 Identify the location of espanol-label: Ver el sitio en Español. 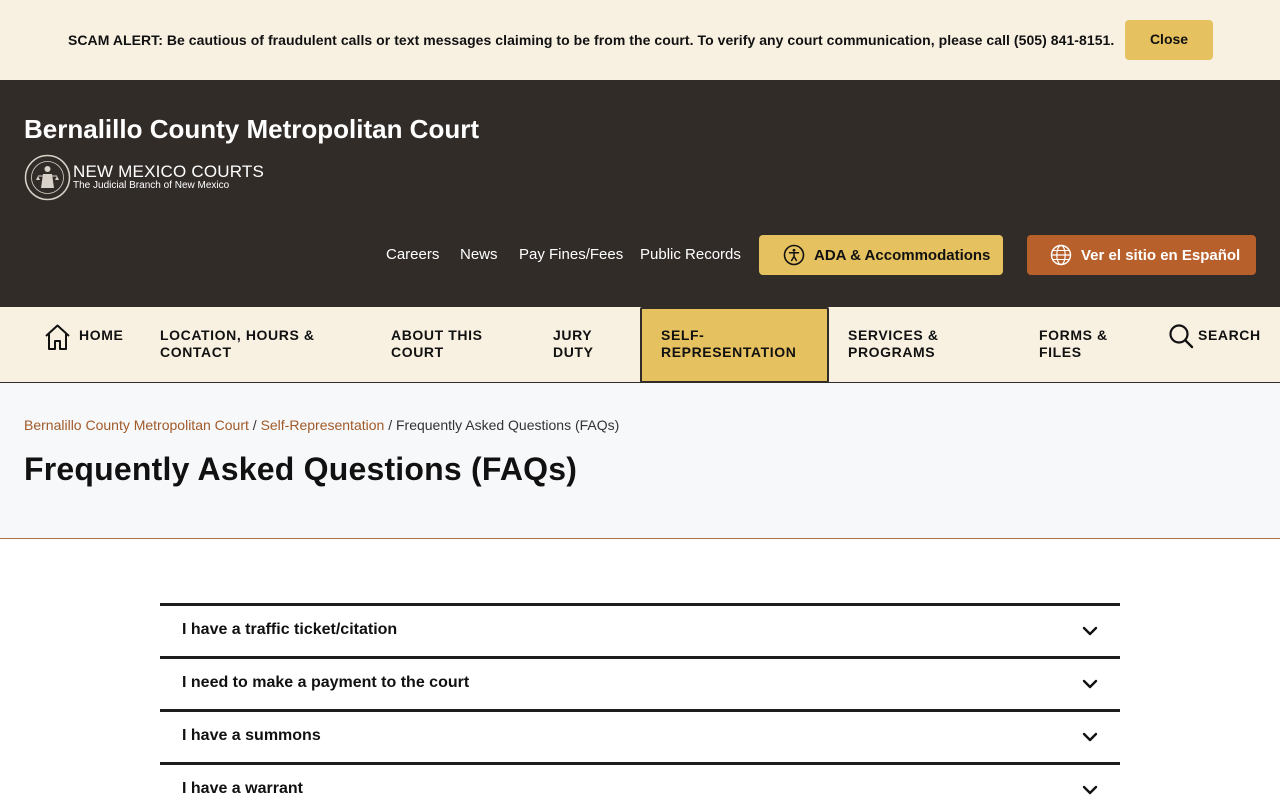
(1161, 255).